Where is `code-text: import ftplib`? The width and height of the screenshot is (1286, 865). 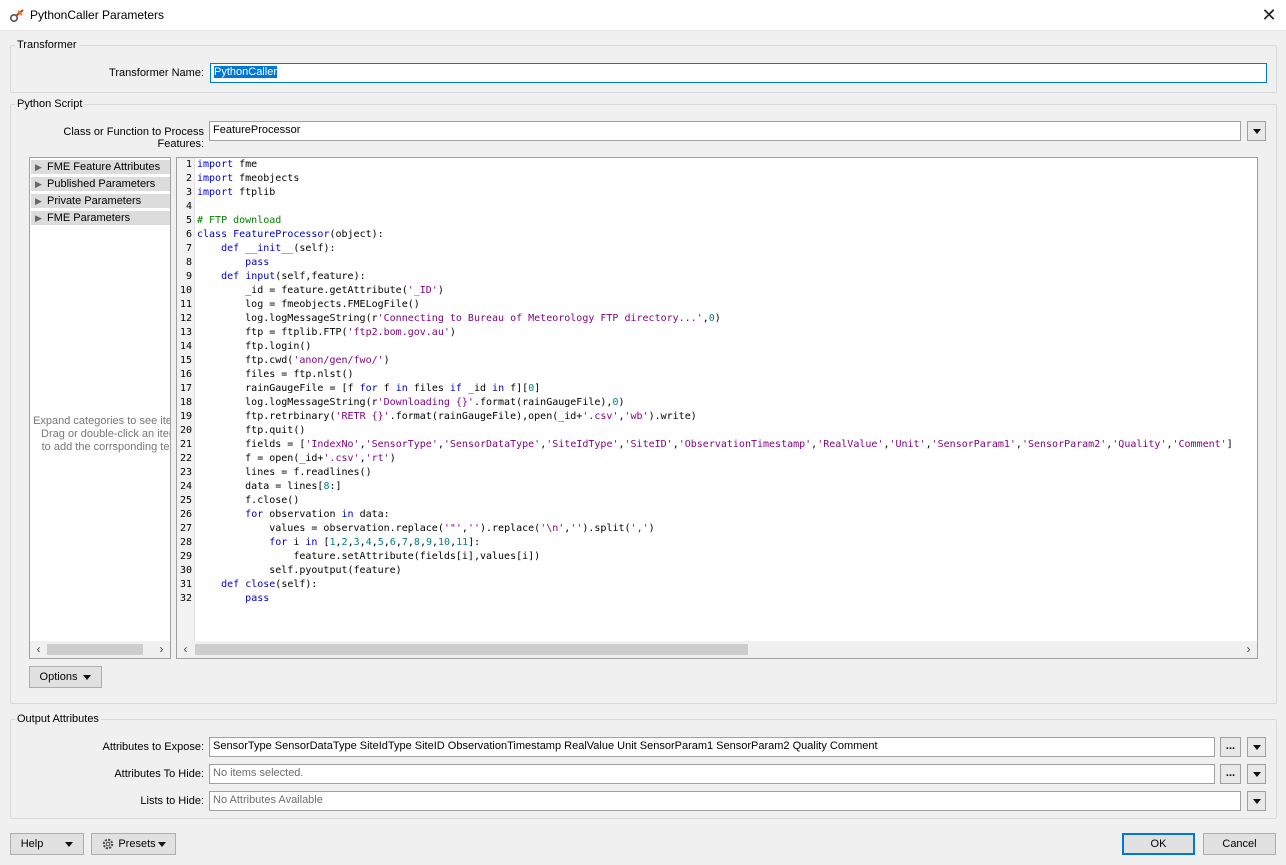
code-text: import ftplib is located at coordinates (236, 192).